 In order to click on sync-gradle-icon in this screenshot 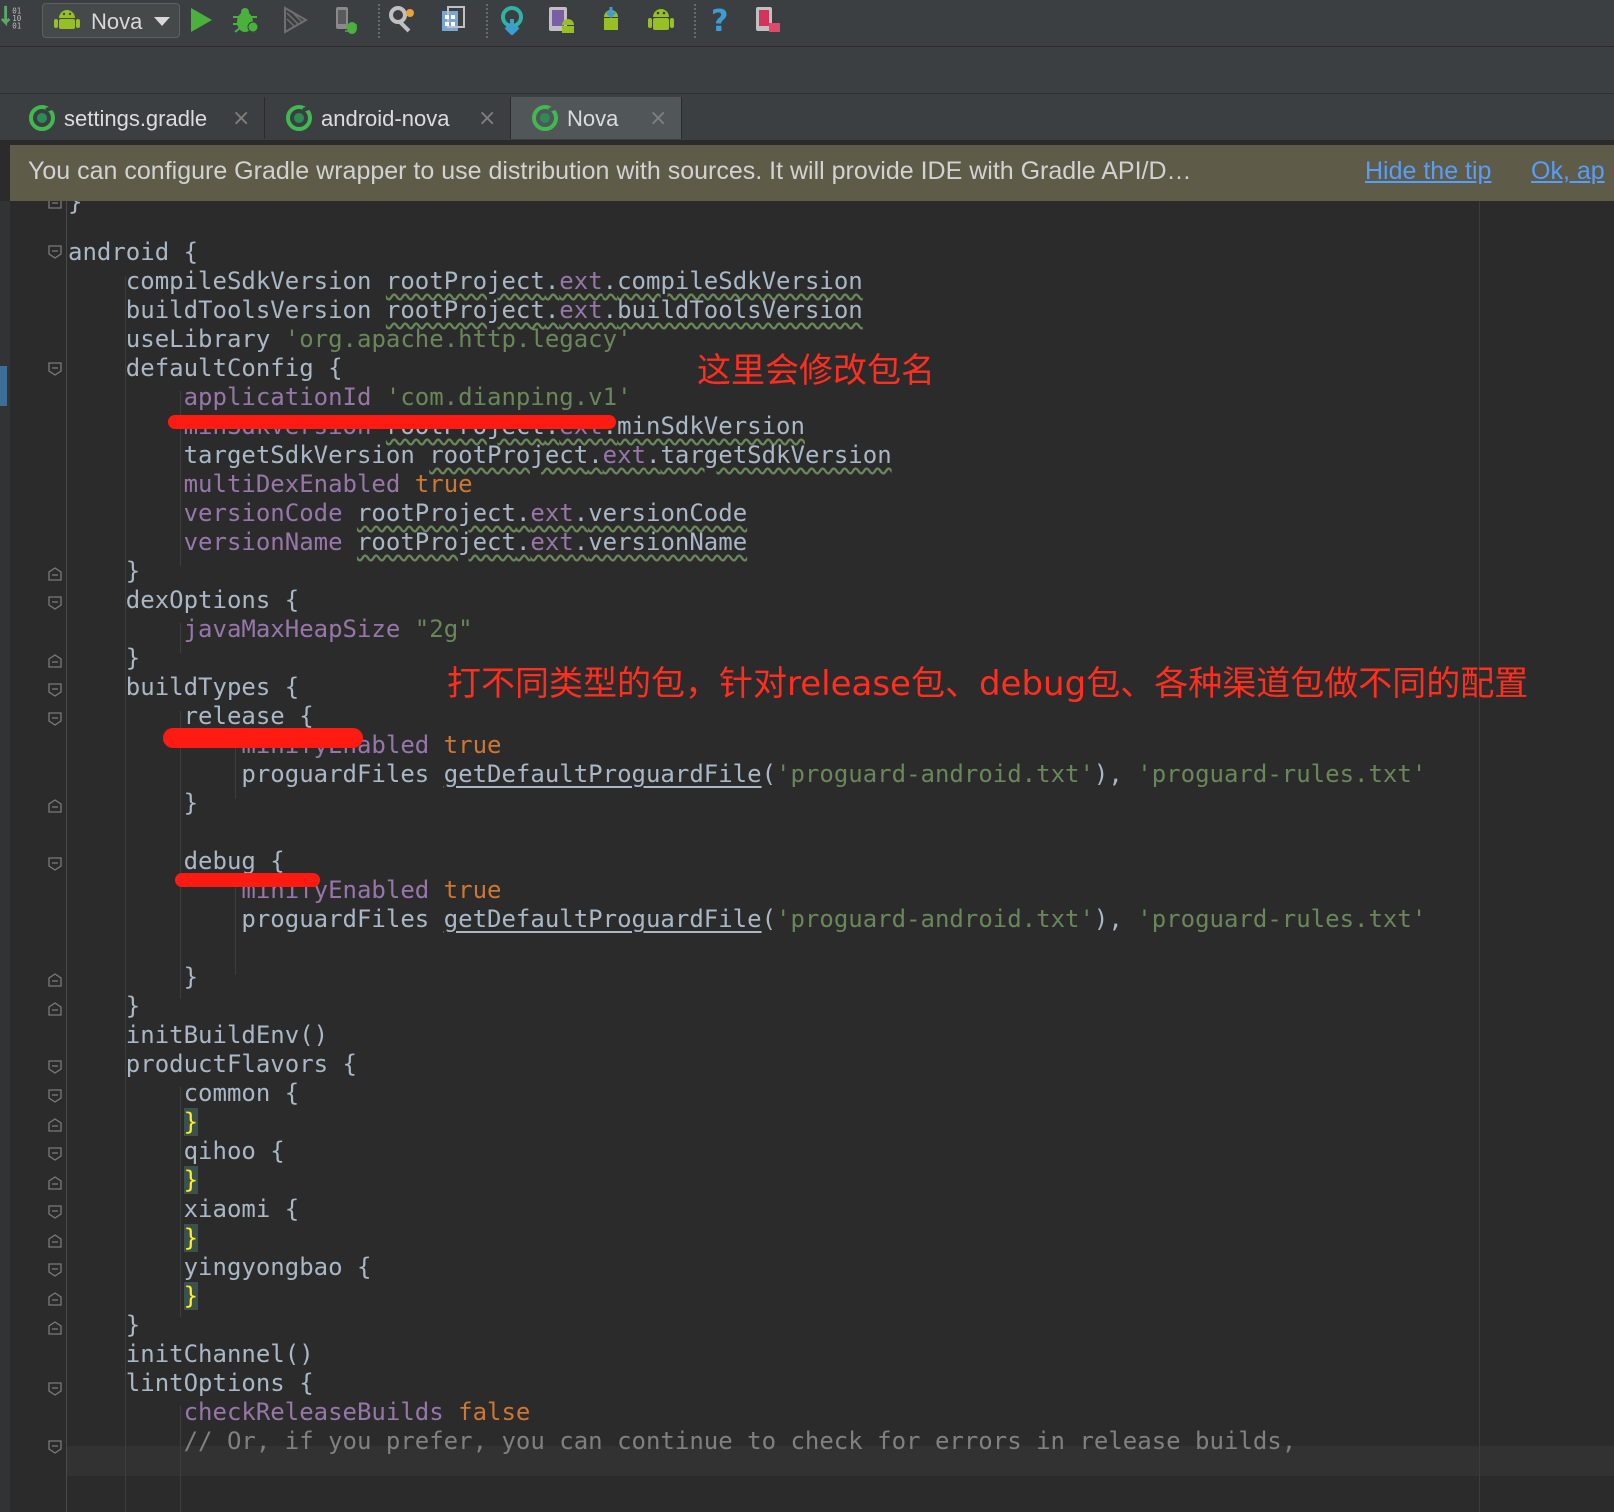, I will do `click(512, 20)`.